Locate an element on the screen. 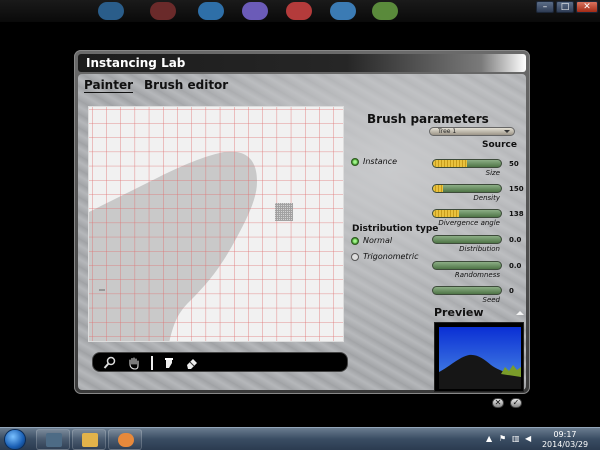  size-value: 50 is located at coordinates (514, 164).